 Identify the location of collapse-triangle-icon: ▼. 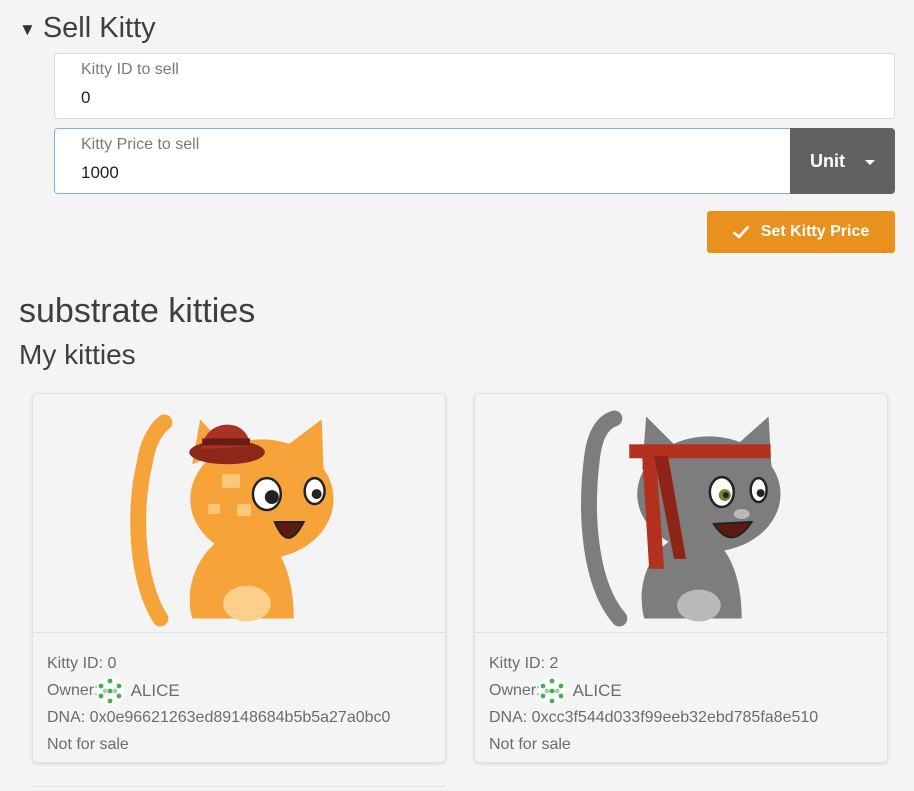
(27, 30).